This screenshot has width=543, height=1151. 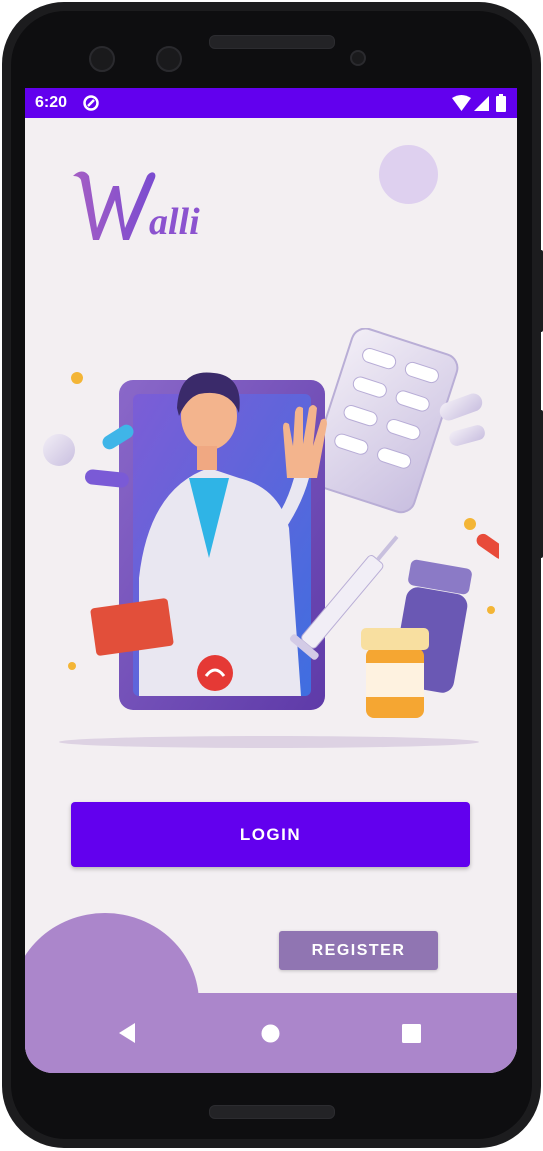 What do you see at coordinates (467, 435) in the screenshot?
I see `pill` at bounding box center [467, 435].